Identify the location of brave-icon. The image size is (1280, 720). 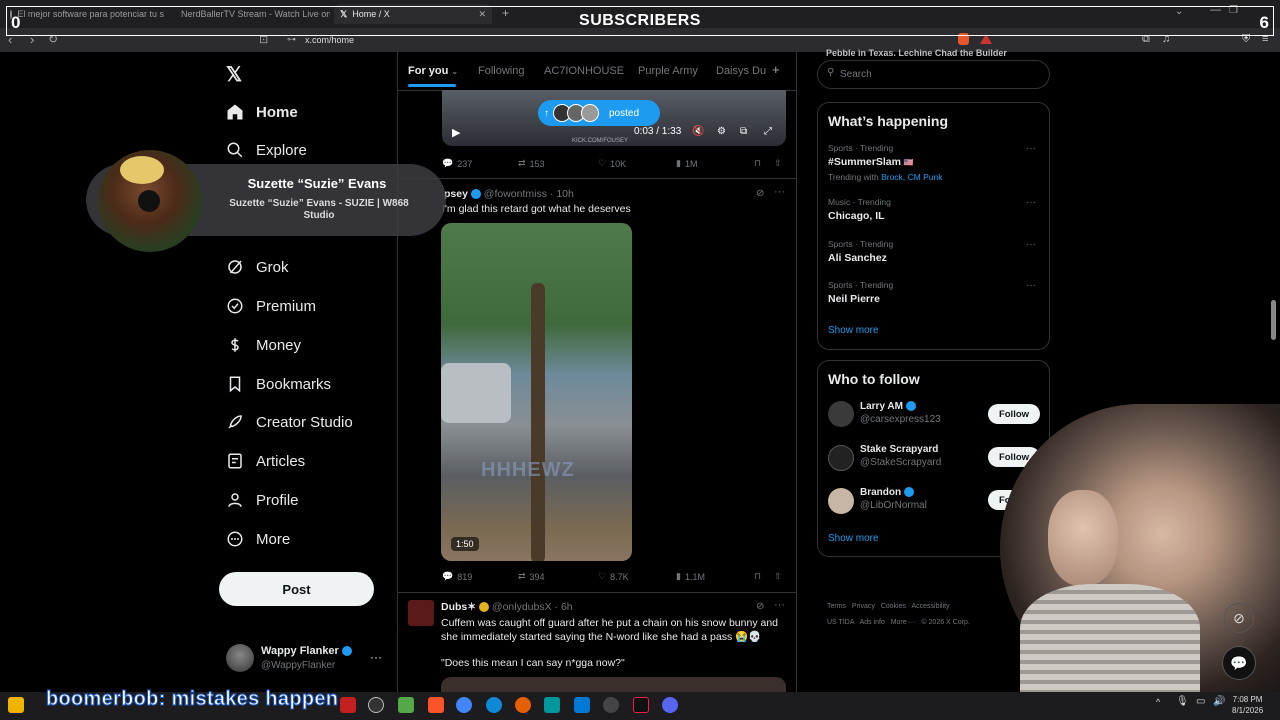
(436, 705).